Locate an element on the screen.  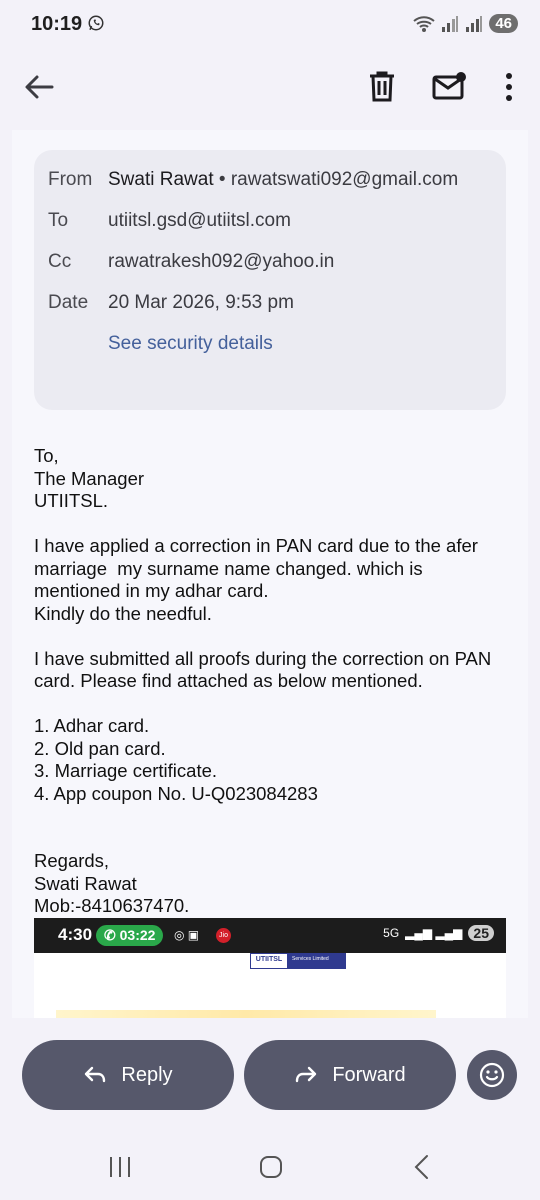
emoji-reaction-button is located at coordinates (492, 1075).